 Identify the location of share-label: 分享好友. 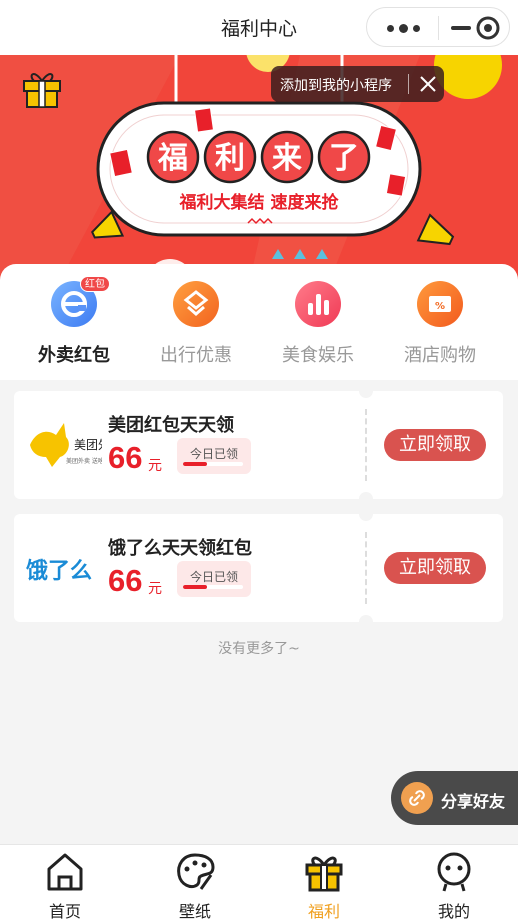
(473, 801).